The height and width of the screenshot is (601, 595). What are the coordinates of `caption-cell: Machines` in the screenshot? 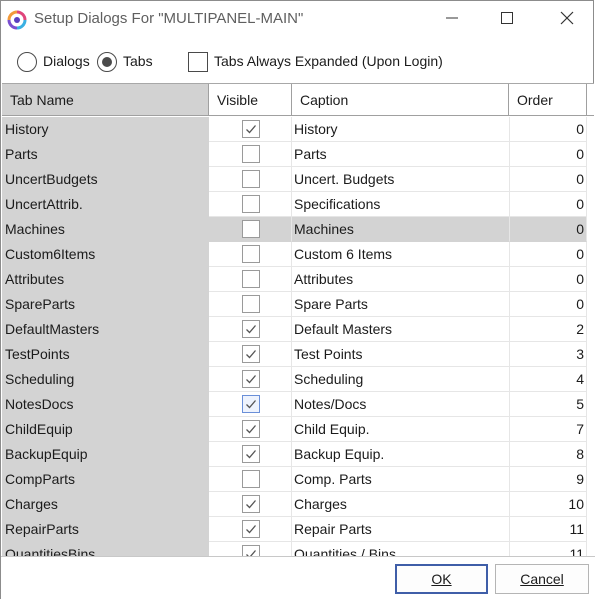 It's located at (401, 229).